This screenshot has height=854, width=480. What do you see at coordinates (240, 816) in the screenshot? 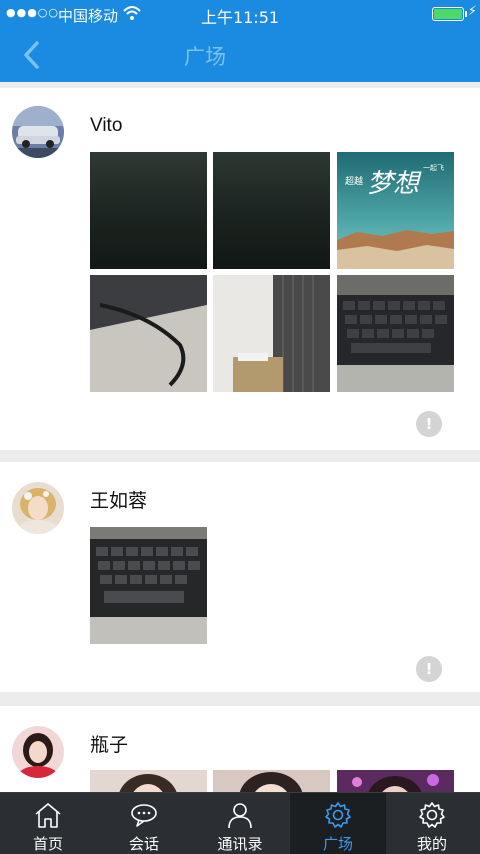
I see `contacts-icon` at bounding box center [240, 816].